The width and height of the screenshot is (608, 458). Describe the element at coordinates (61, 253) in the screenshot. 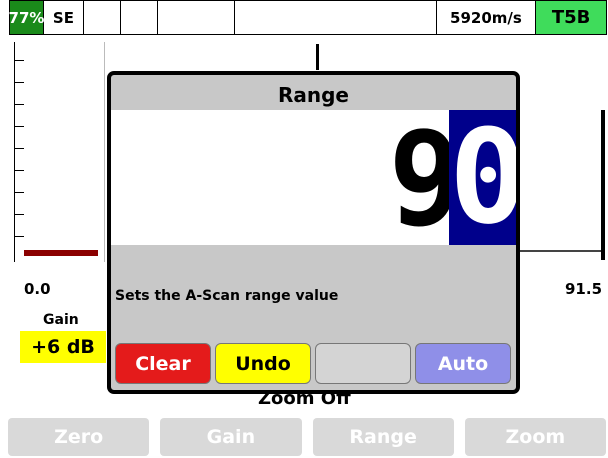

I see `echo-gate-bar` at that location.